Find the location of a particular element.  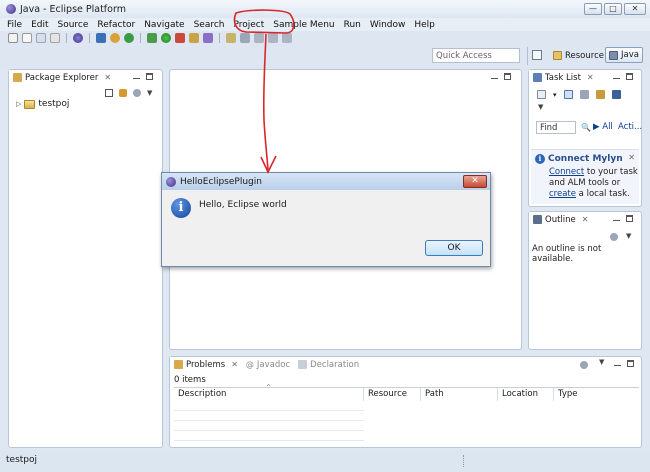

declaration-label: Declaration is located at coordinates (335, 364).